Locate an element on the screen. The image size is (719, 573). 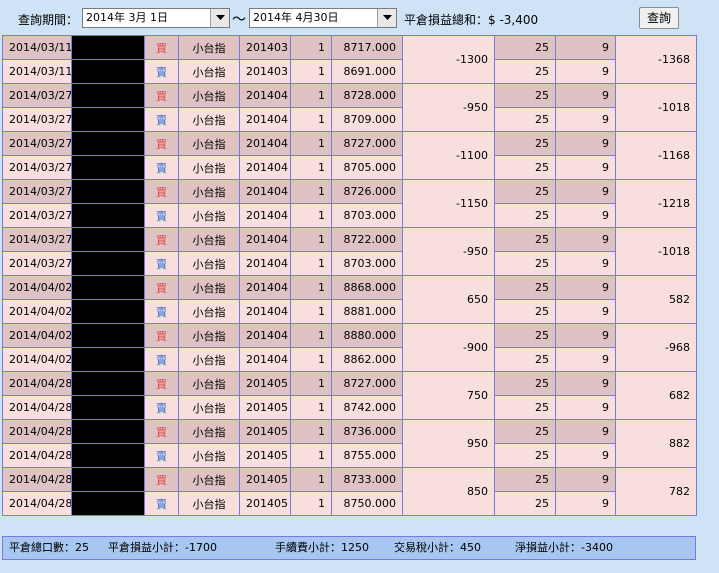
table-row: 2014/04/28 賣小台指 201405 1 8750.000 25 9 is located at coordinates (349, 503).